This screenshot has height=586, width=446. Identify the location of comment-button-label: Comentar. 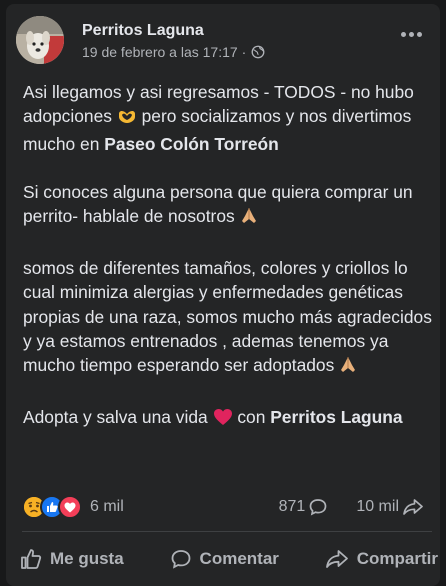
(239, 558).